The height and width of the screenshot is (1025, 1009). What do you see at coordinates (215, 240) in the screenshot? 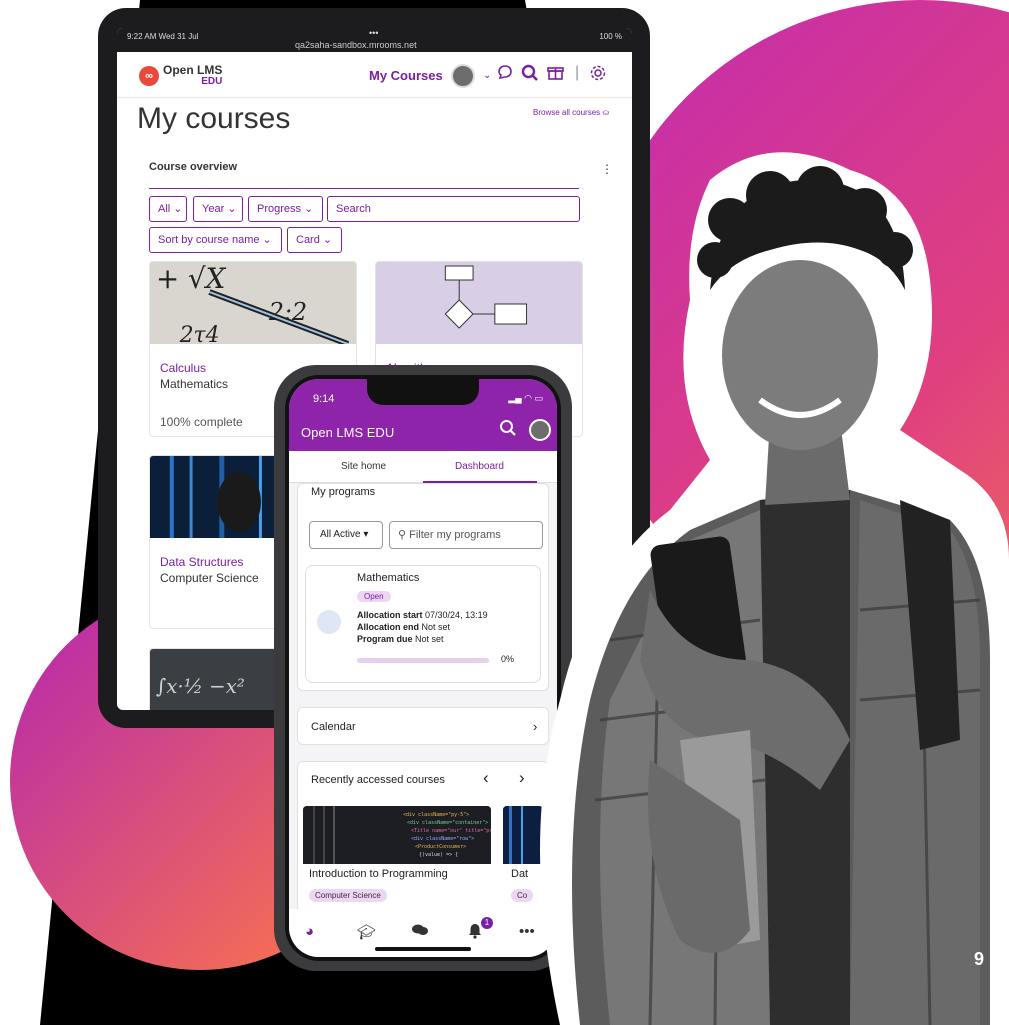
I see `sort-dropdown: Sort by course name ⌄` at bounding box center [215, 240].